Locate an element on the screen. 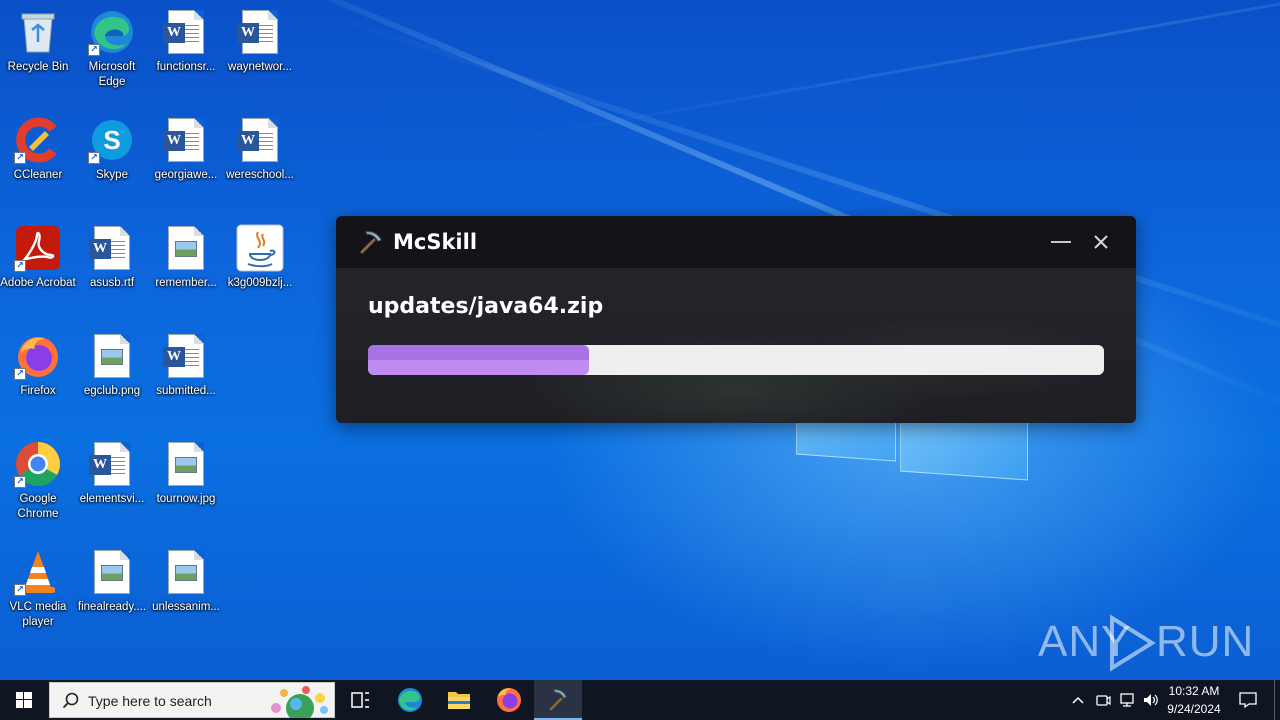 The height and width of the screenshot is (720, 1280). watermark-run: RUN is located at coordinates (1205, 641).